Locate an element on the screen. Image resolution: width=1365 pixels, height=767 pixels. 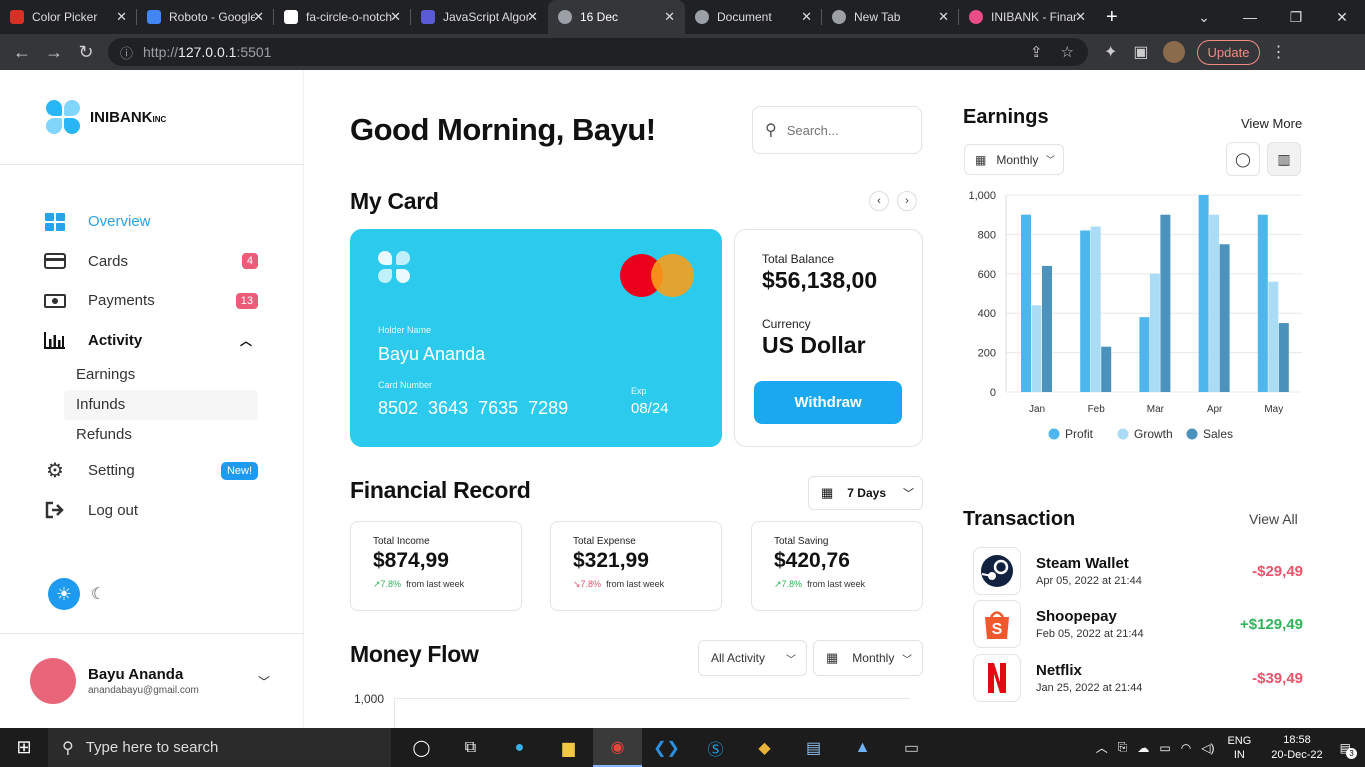
onedrive-icon: ☁ is located at coordinates (1143, 748).